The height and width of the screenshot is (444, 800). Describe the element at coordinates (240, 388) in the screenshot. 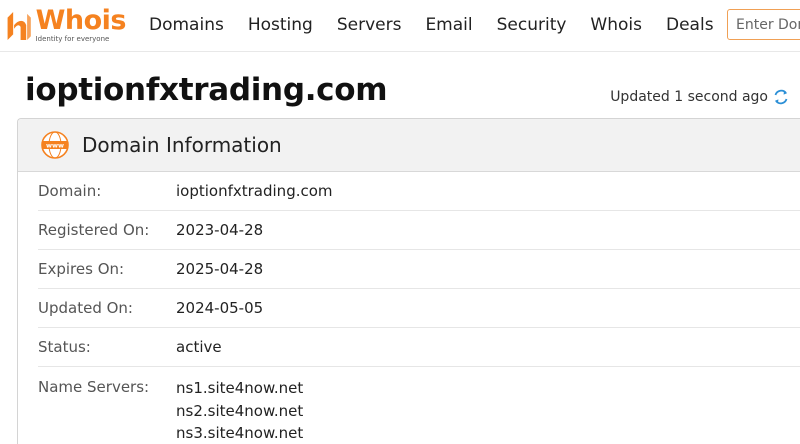

I see `name-server-item: ns1.site4now.net` at that location.